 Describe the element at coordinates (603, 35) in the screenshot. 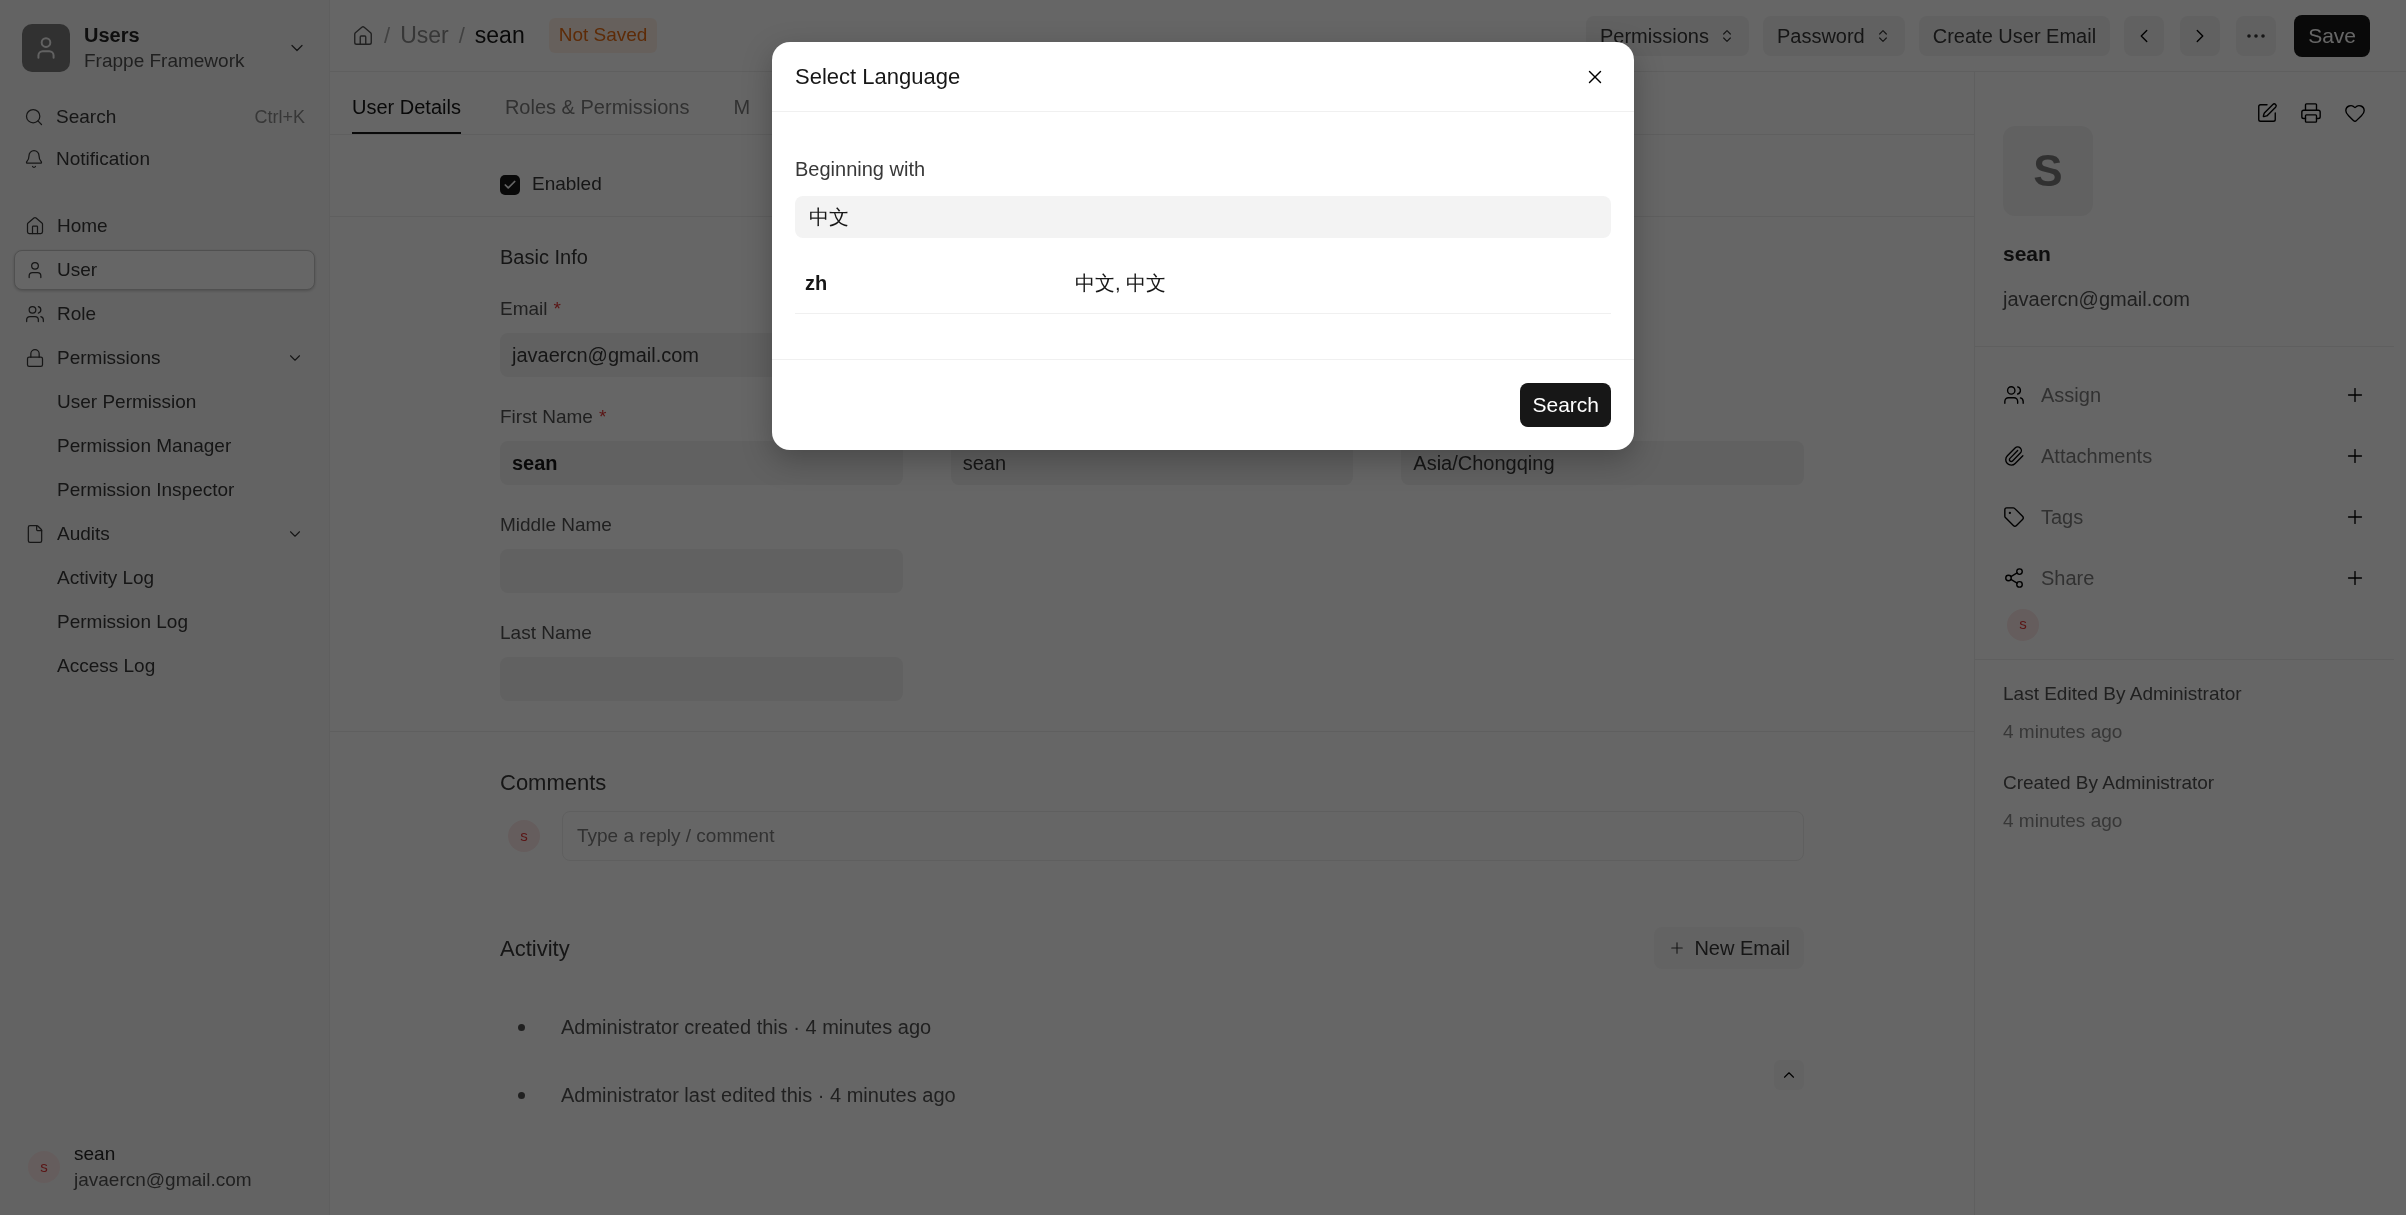

I see `status-badge: Not Saved` at that location.